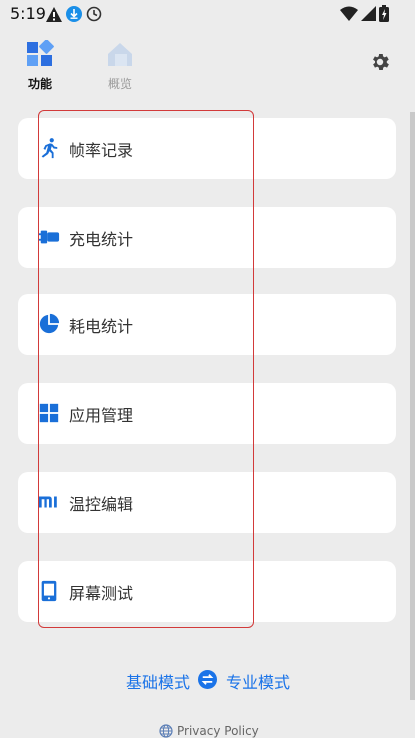 The height and width of the screenshot is (738, 415). What do you see at coordinates (47, 502) in the screenshot?
I see `mi-logo-icon` at bounding box center [47, 502].